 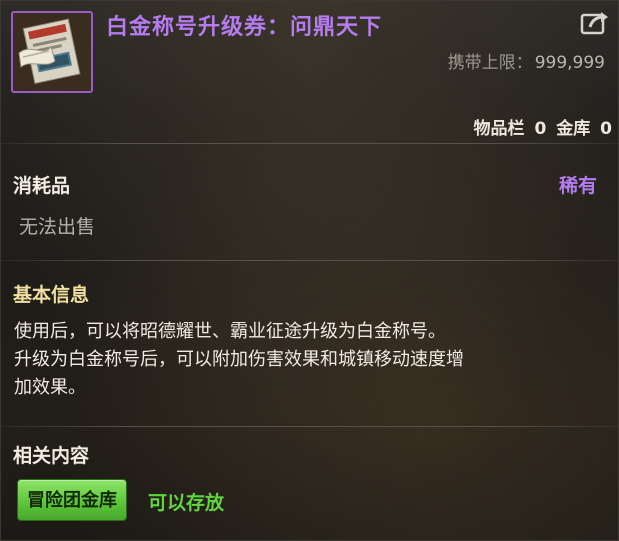 I want to click on bank-label: 金库, so click(x=573, y=129).